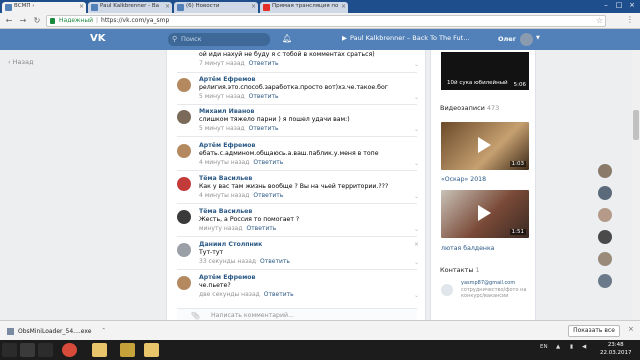 This screenshot has height=360, width=640. What do you see at coordinates (23, 21) in the screenshot?
I see `forward-icon: →` at bounding box center [23, 21].